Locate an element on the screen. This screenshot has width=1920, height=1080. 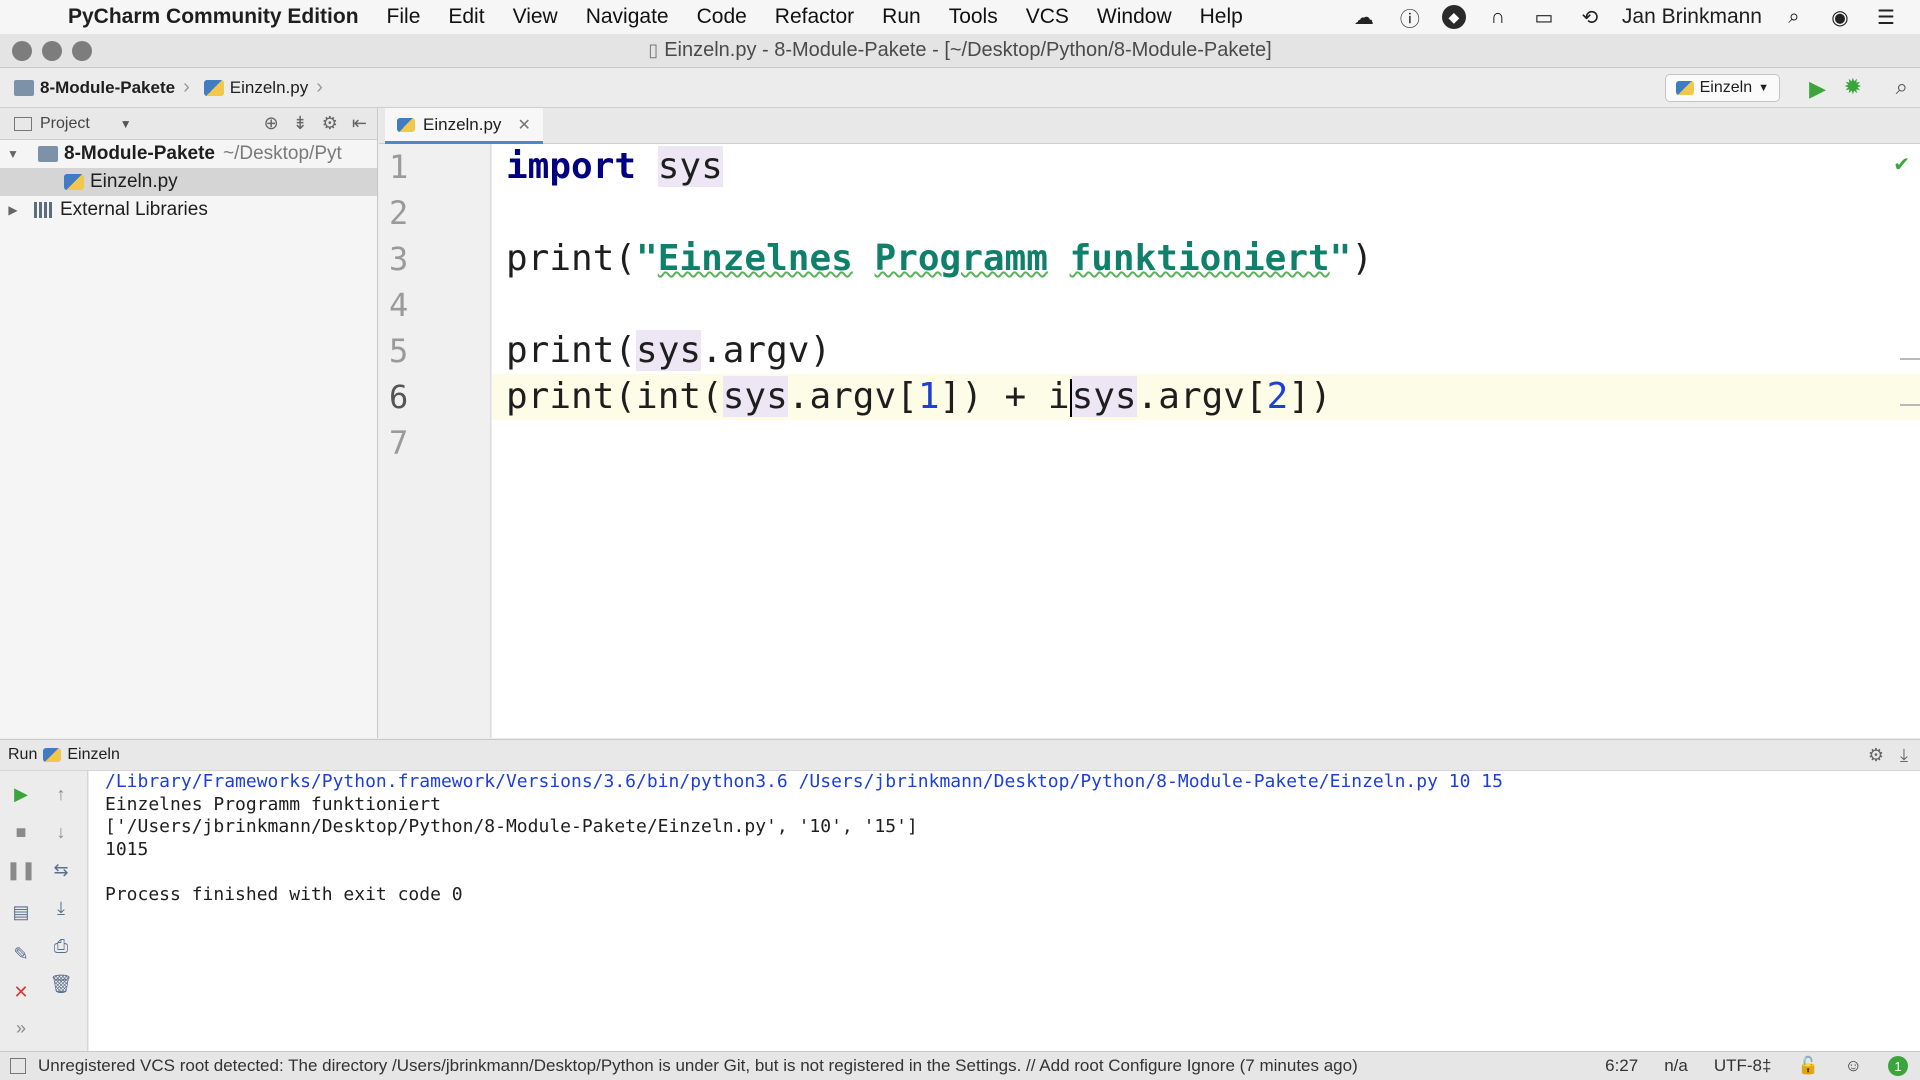
tree-file-label: Einzeln.py is located at coordinates (134, 181).